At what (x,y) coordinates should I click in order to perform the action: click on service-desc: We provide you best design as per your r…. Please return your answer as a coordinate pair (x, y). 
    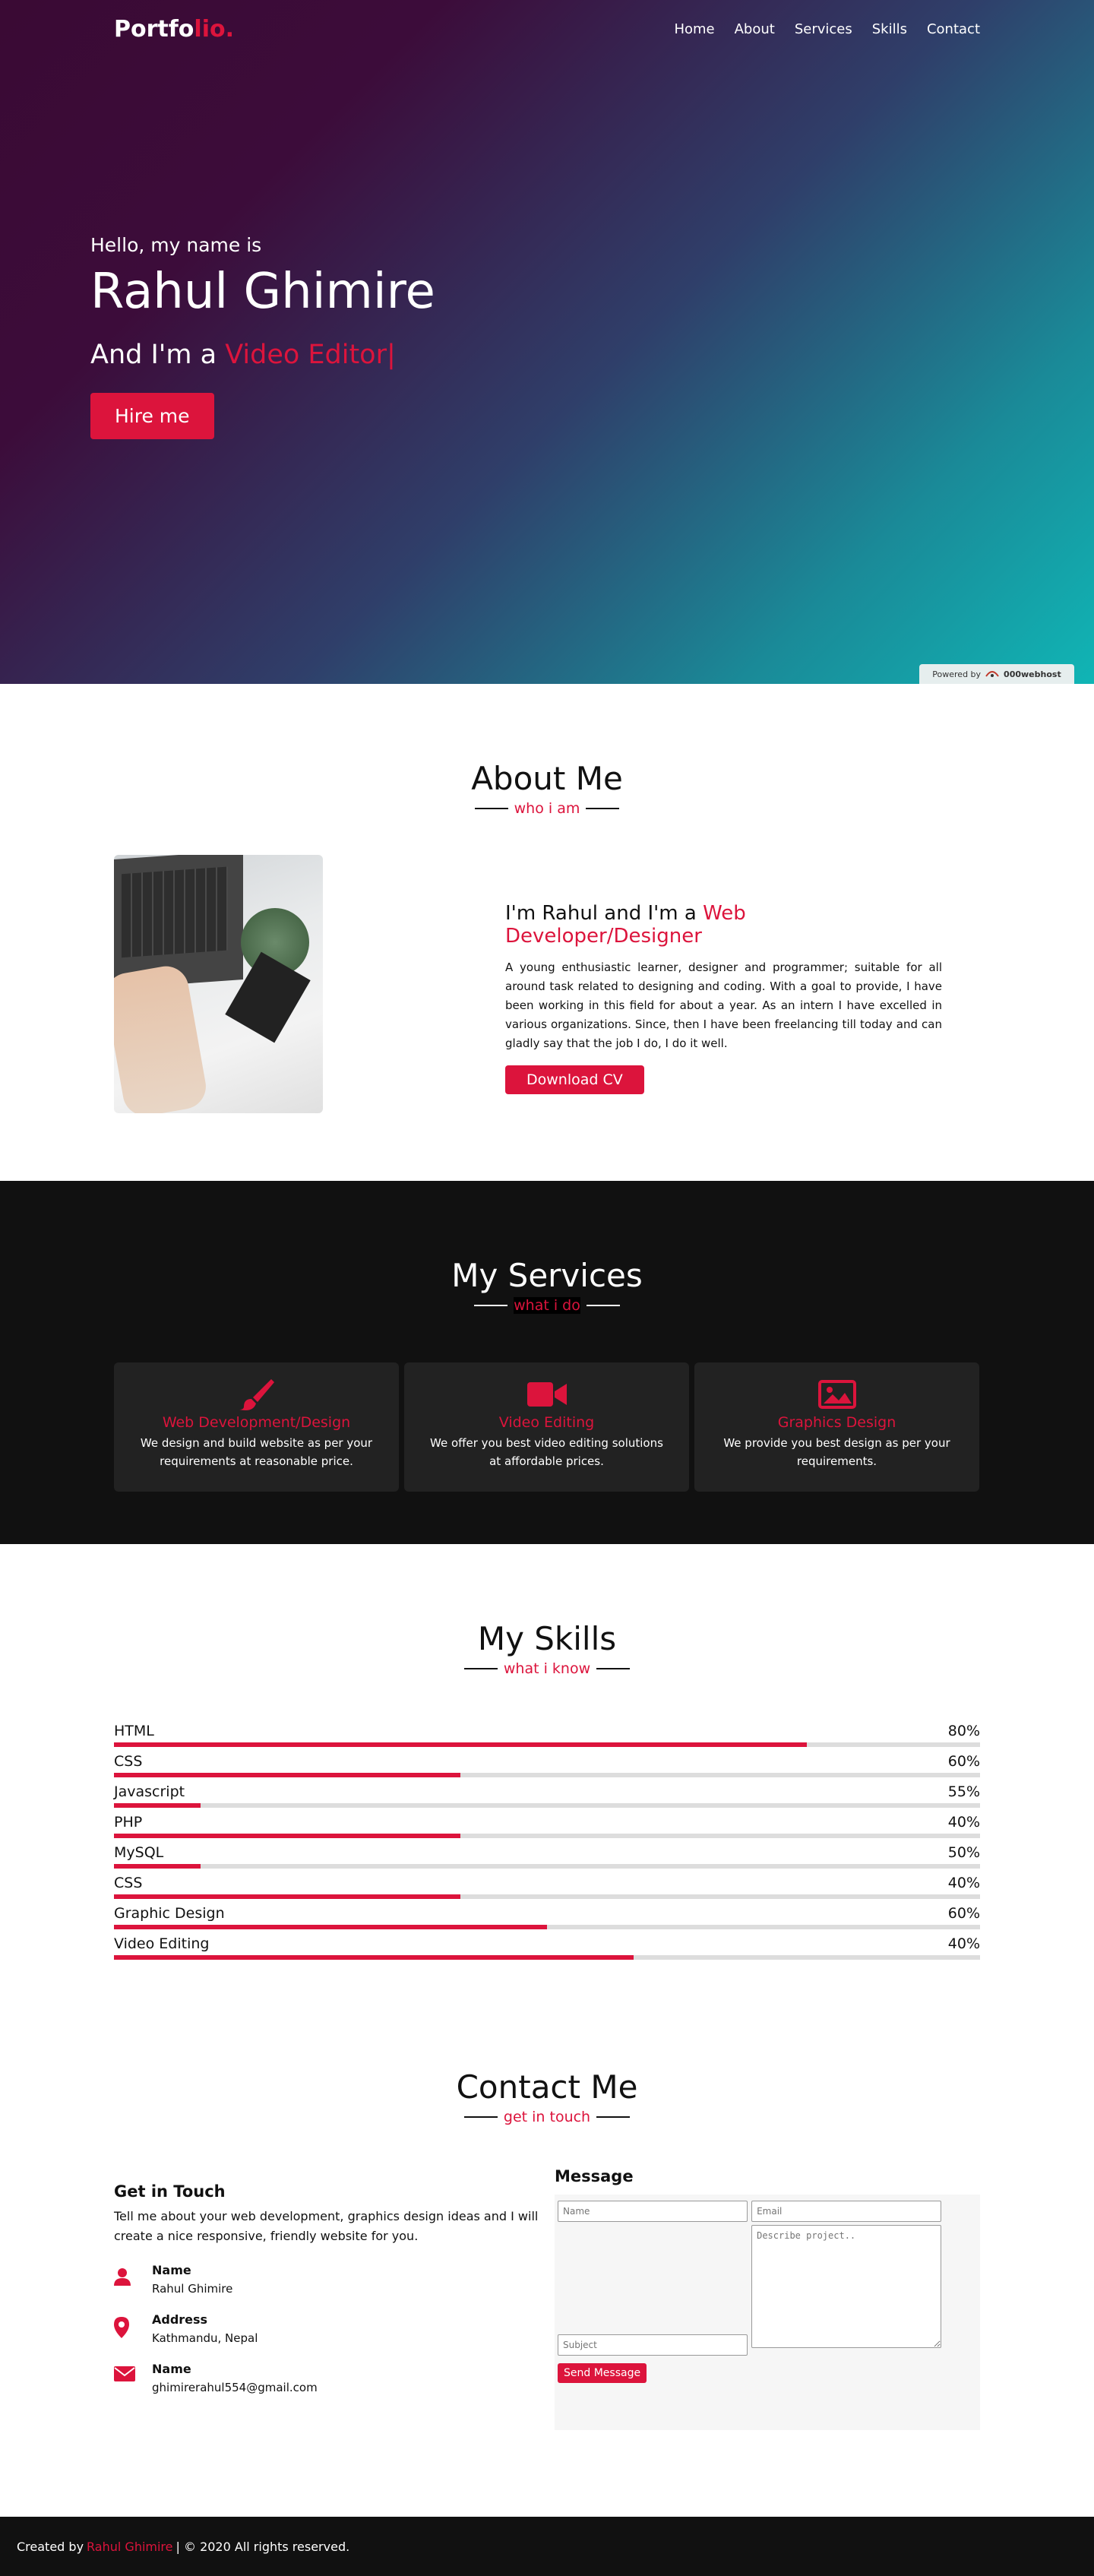
    Looking at the image, I should click on (836, 1452).